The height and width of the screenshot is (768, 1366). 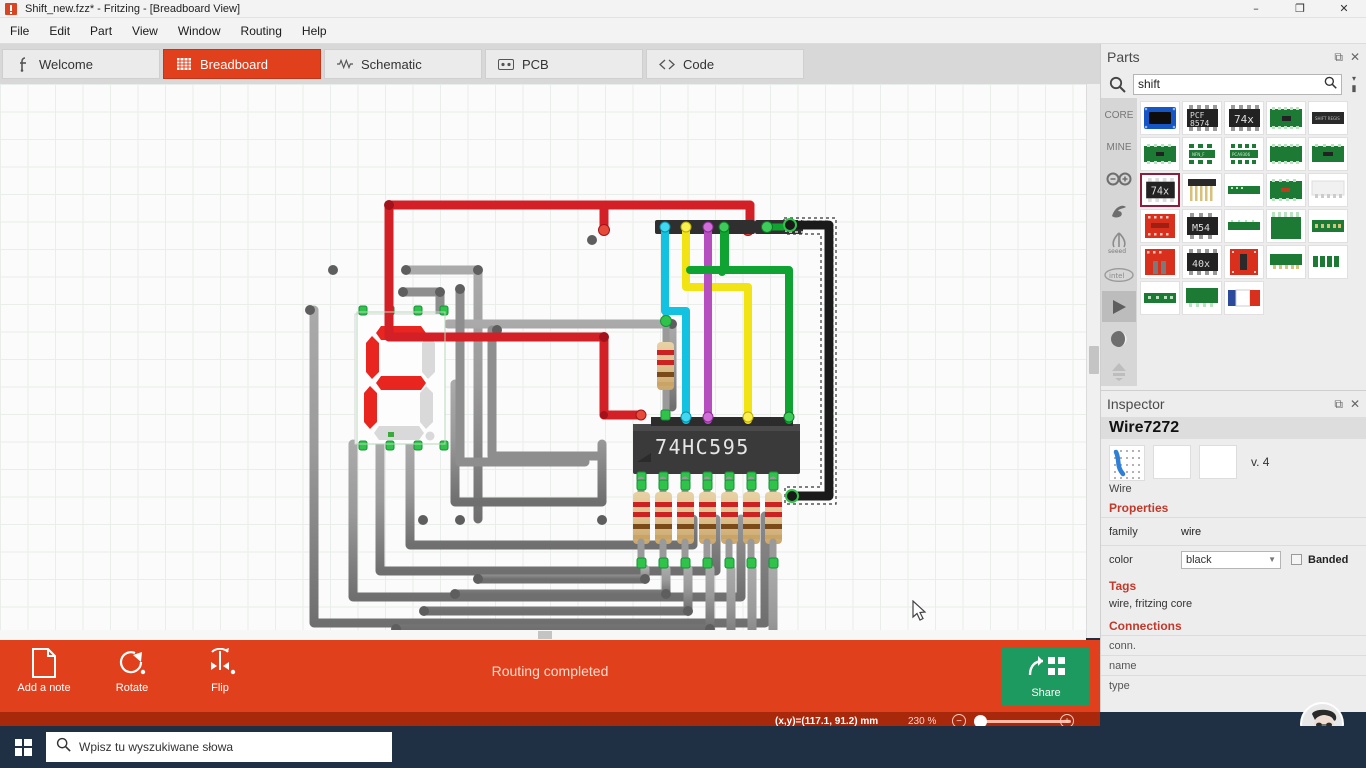 I want to click on vscroll-thumb, so click(x=1094, y=360).